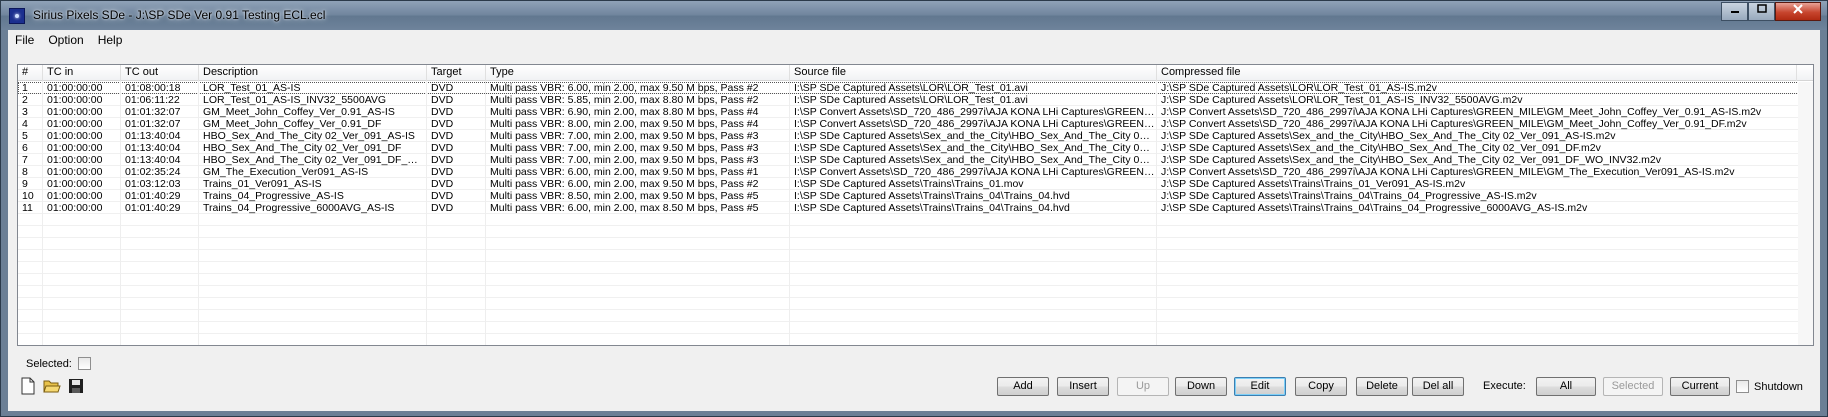 This screenshot has height=417, width=1828. Describe the element at coordinates (1201, 386) in the screenshot. I see `down-button: Down` at that location.